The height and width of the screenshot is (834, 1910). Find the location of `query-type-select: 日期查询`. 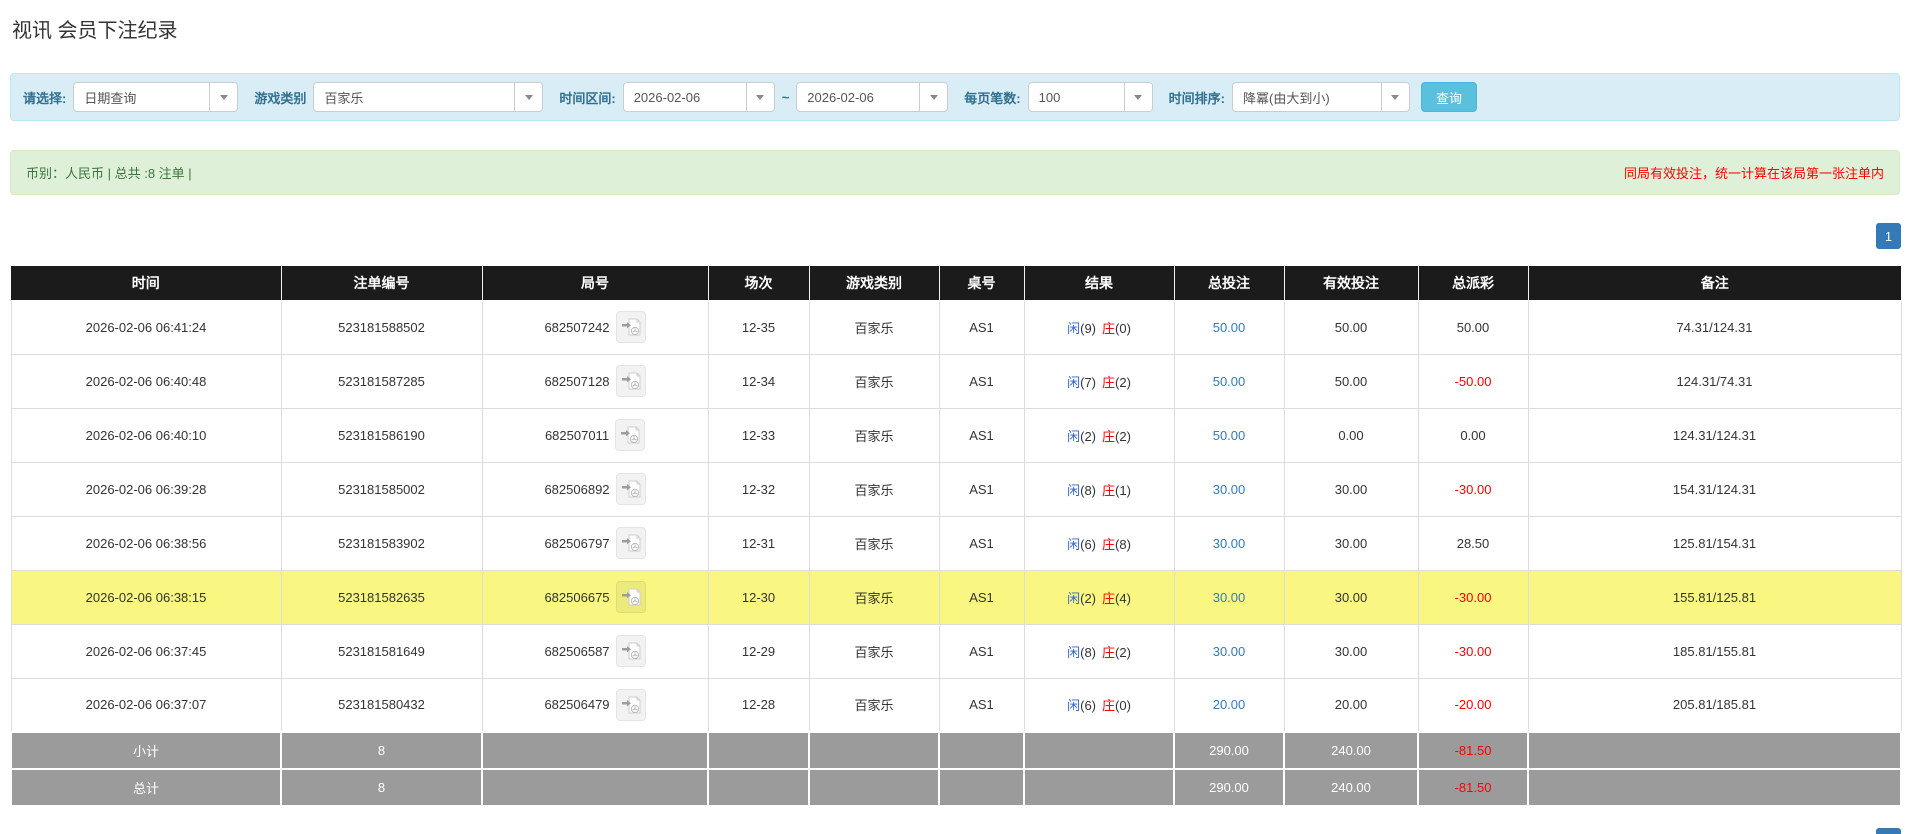

query-type-select: 日期查询 is located at coordinates (156, 97).